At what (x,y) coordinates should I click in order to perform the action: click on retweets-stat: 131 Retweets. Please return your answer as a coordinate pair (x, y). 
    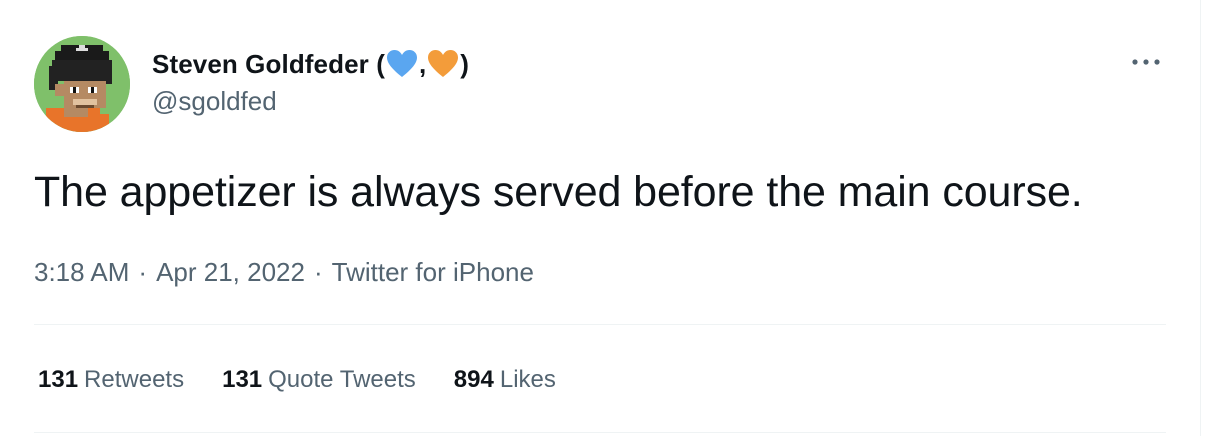
    Looking at the image, I should click on (111, 380).